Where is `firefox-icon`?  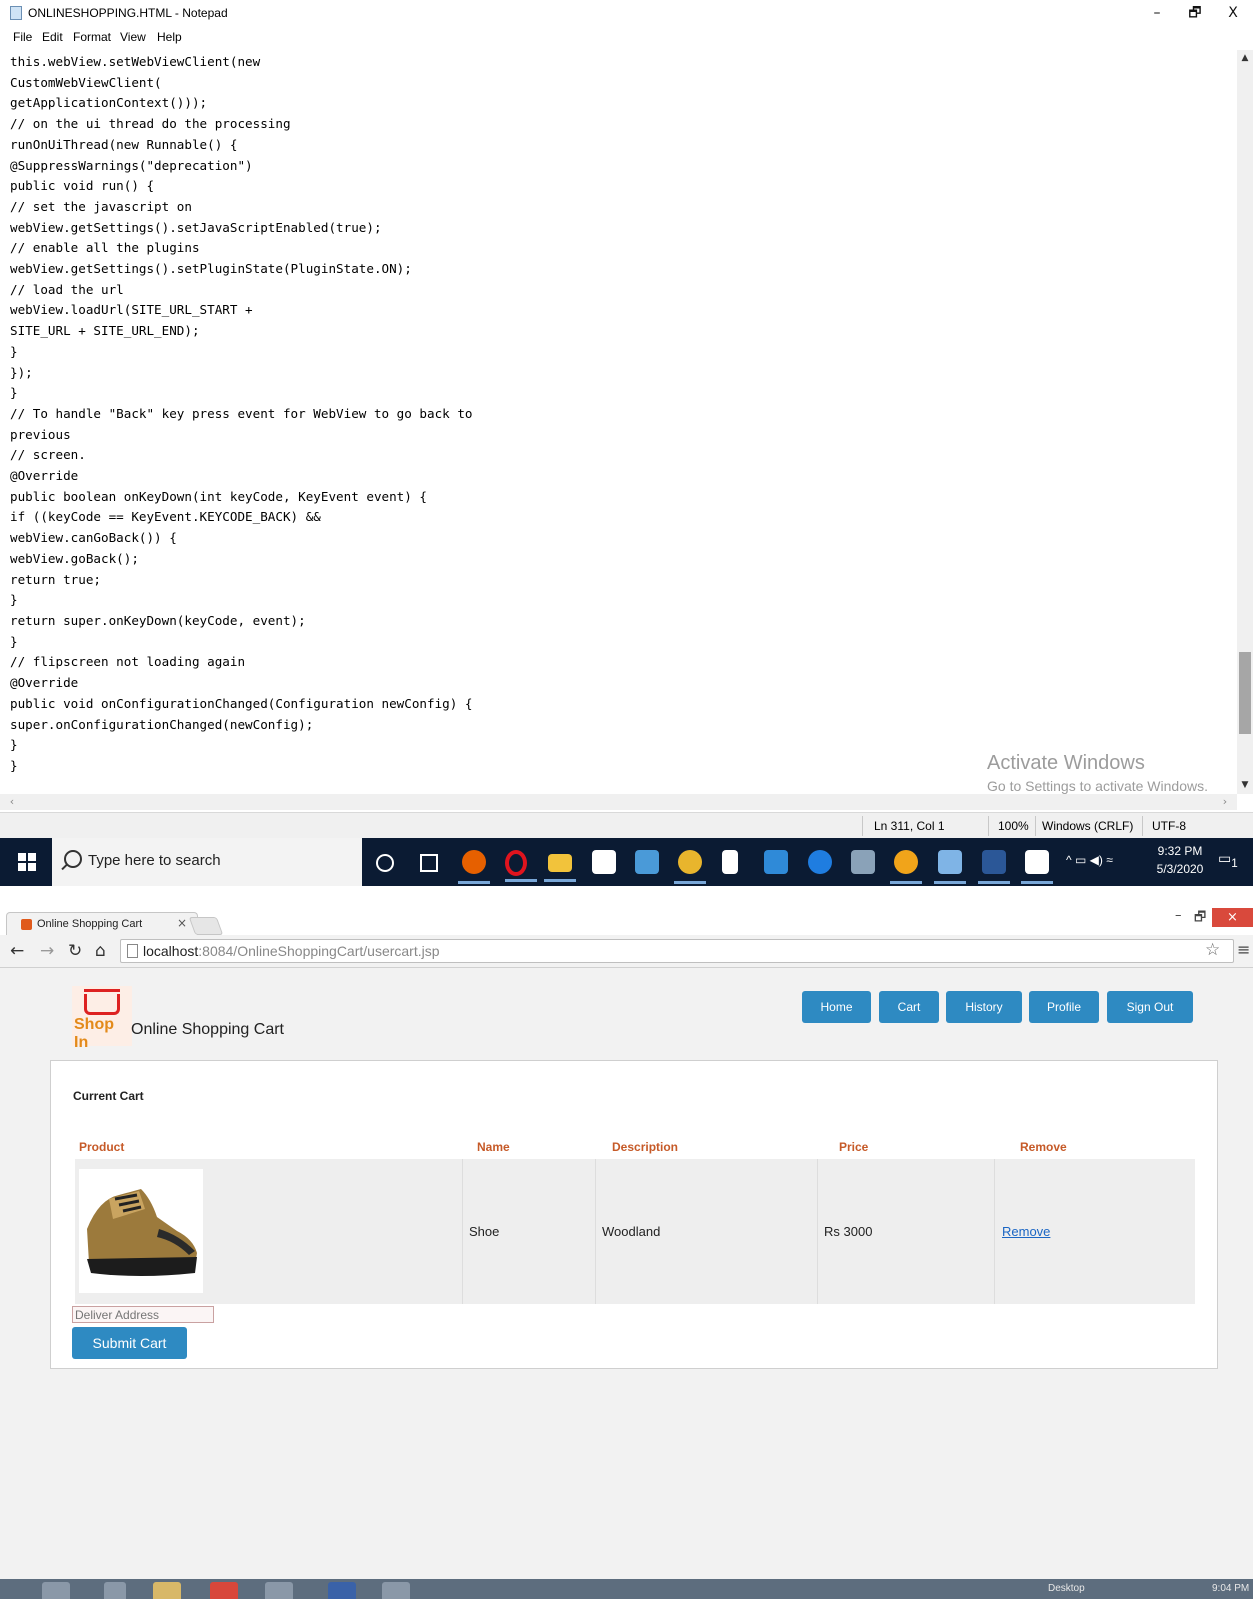 firefox-icon is located at coordinates (474, 867).